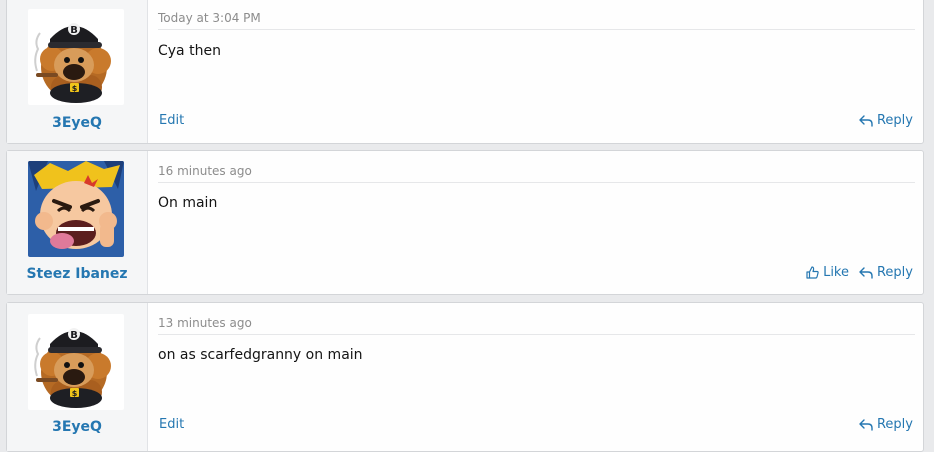 The height and width of the screenshot is (452, 934). Describe the element at coordinates (188, 203) in the screenshot. I see `post-body-text: On main` at that location.